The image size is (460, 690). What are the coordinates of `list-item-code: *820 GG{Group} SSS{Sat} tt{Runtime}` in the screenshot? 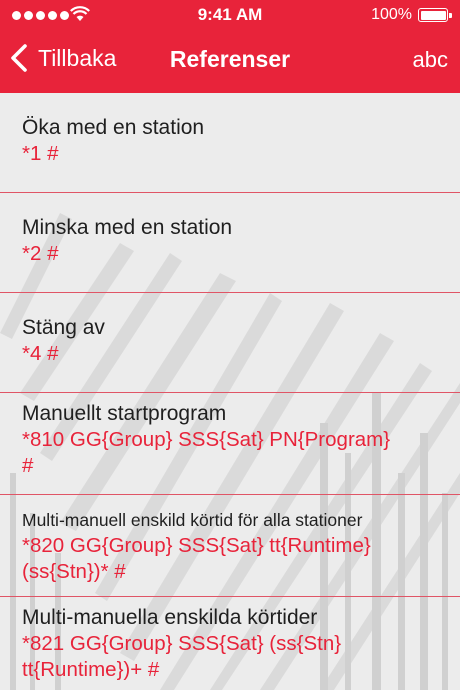 It's located at (196, 545).